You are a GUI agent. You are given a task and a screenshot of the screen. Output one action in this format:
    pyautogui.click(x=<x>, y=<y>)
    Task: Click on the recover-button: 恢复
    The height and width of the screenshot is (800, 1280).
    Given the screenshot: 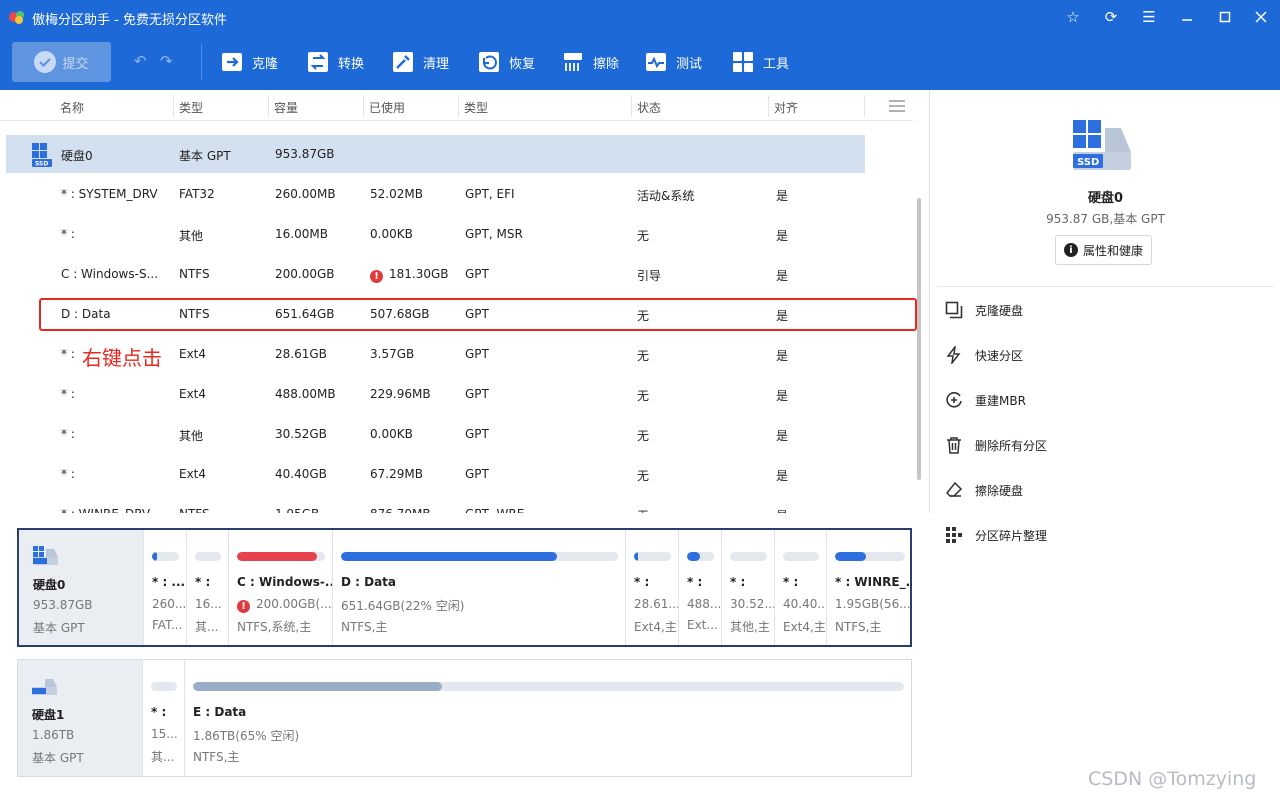 What is the action you would take?
    pyautogui.click(x=506, y=62)
    